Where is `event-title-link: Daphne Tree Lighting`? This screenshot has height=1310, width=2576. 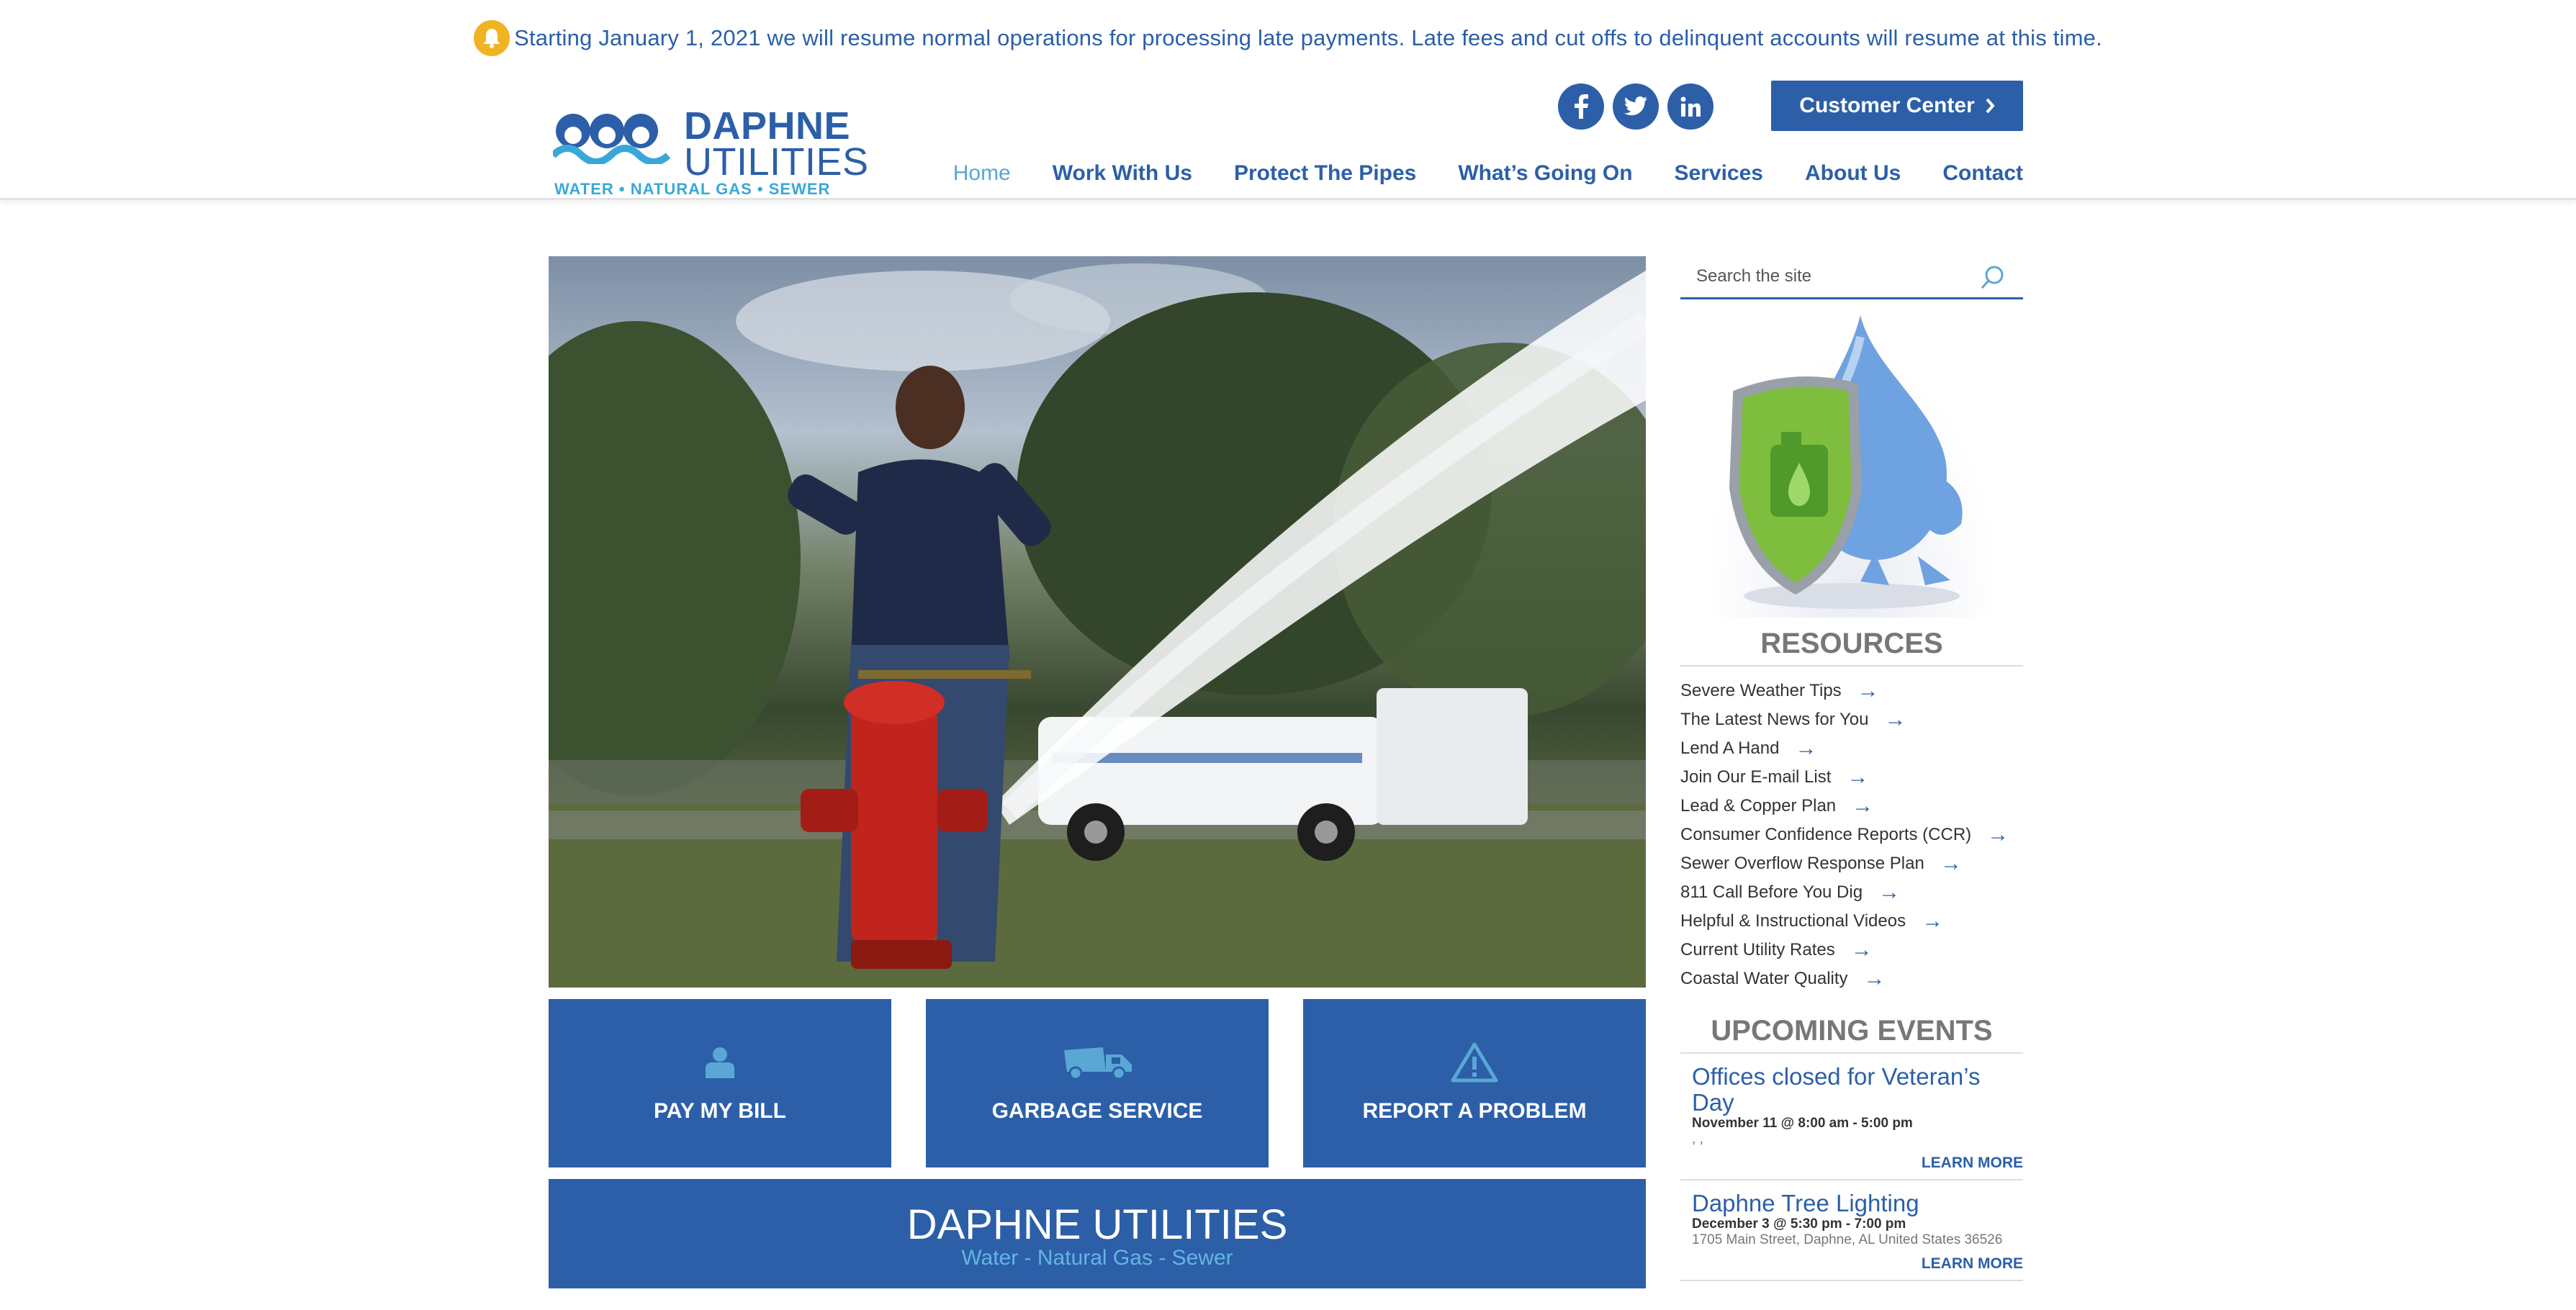 event-title-link: Daphne Tree Lighting is located at coordinates (1805, 1203).